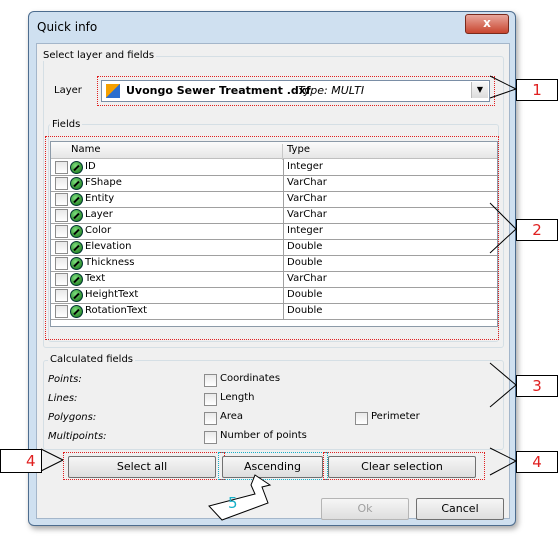  I want to click on field-name: Layer, so click(99, 214).